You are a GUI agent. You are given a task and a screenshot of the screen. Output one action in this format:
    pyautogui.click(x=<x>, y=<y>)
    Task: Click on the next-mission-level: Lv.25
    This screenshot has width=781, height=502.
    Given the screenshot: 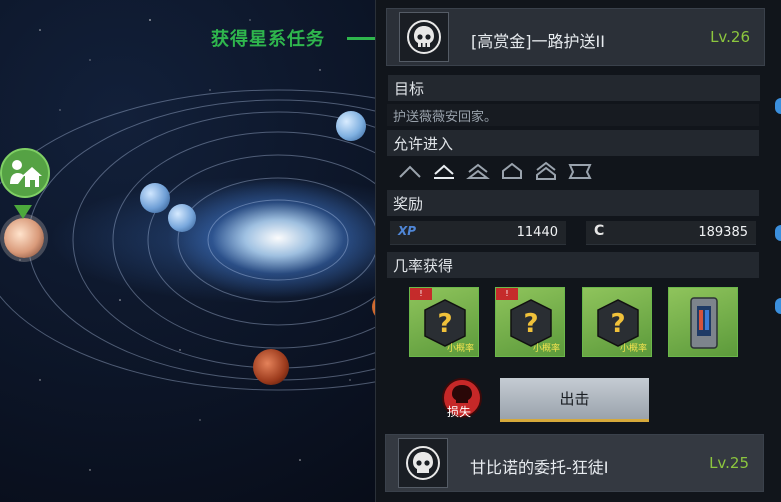 What is the action you would take?
    pyautogui.click(x=729, y=463)
    